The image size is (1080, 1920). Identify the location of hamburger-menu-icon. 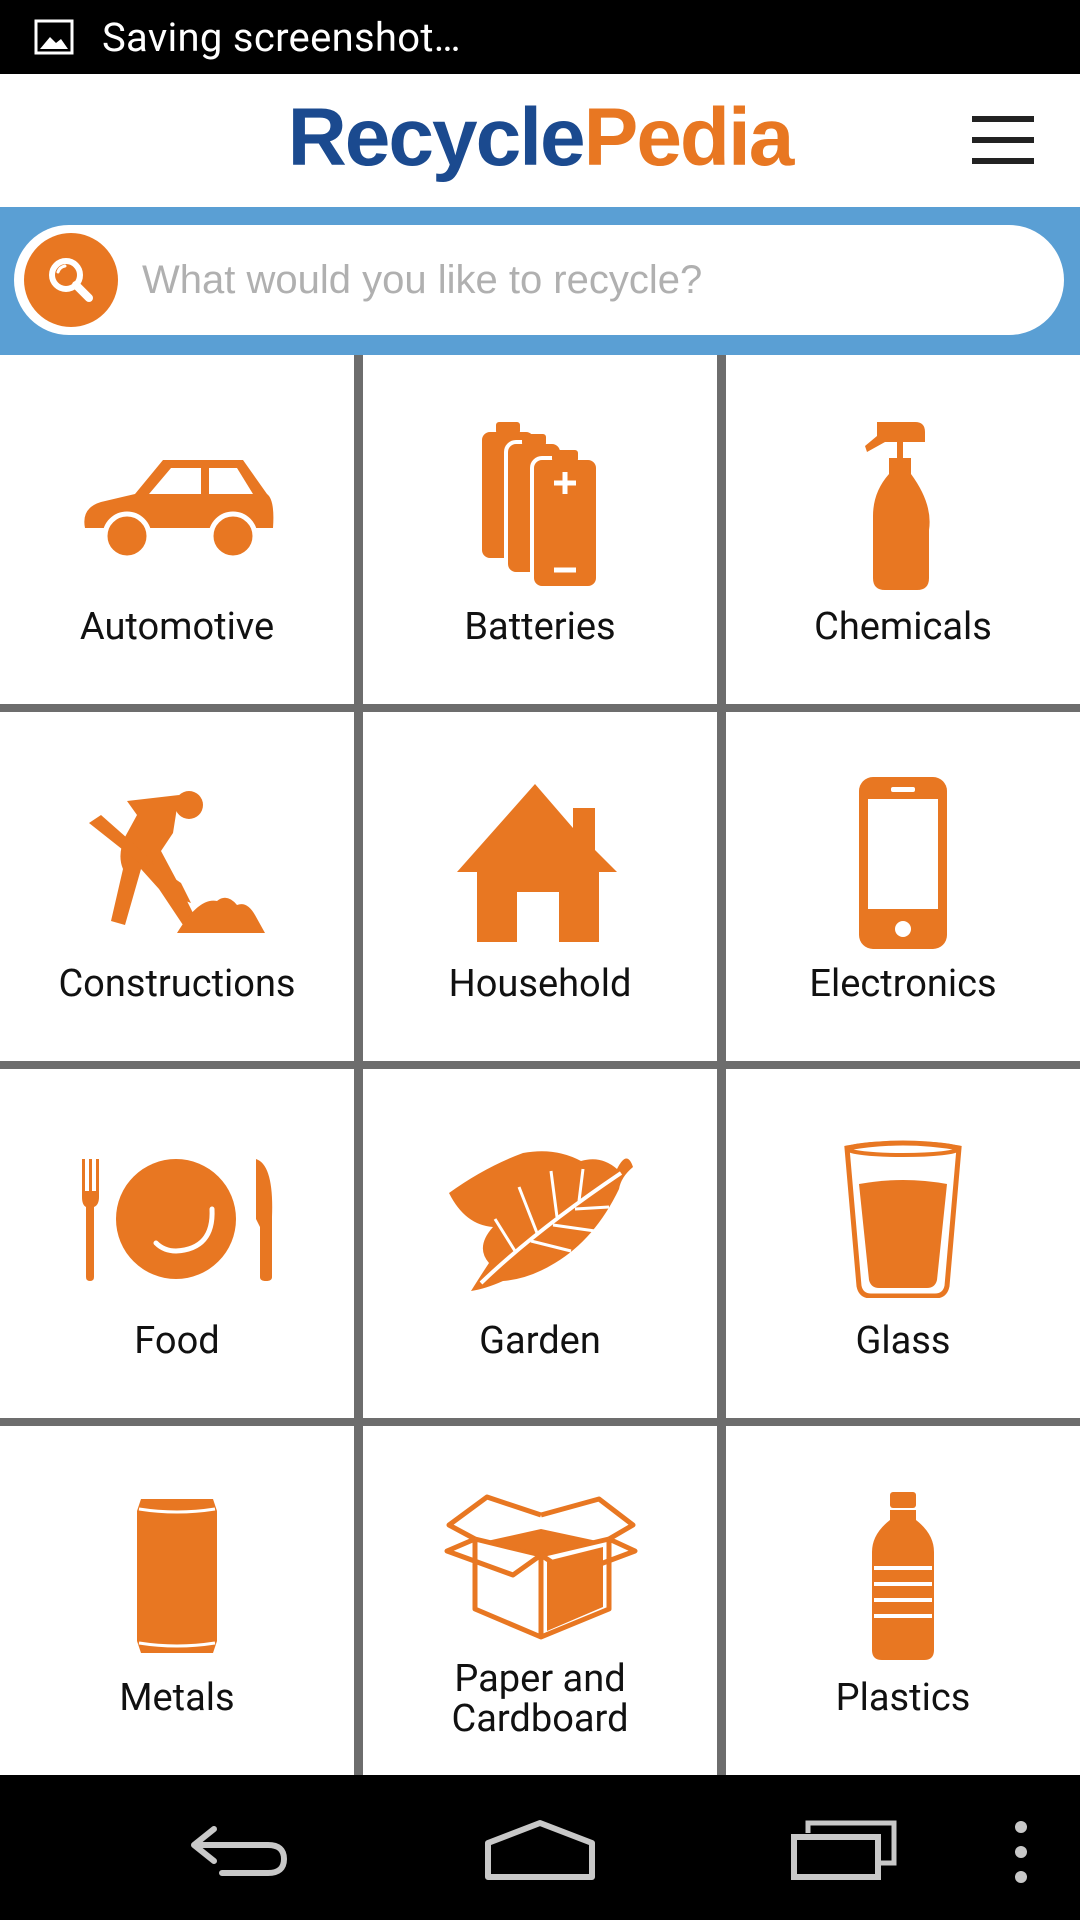
(1003, 140).